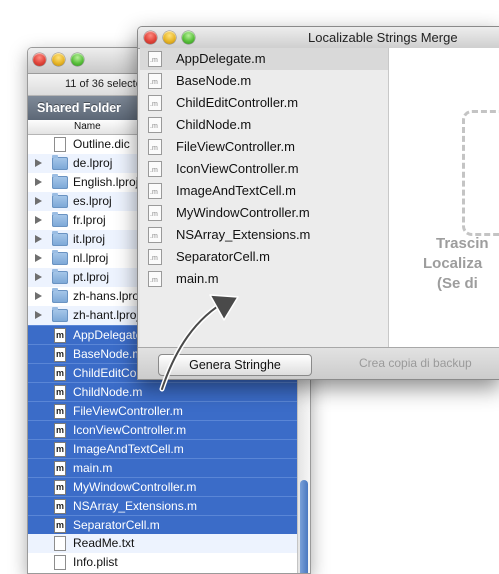 This screenshot has width=499, height=574. Describe the element at coordinates (199, 343) in the screenshot. I see `drag-arrow-icon` at that location.